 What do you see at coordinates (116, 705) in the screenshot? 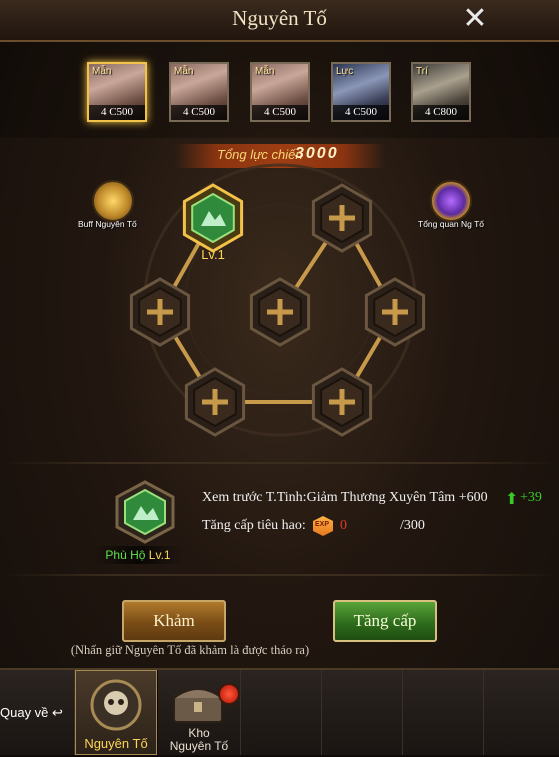
I see `skull-shield-icon` at bounding box center [116, 705].